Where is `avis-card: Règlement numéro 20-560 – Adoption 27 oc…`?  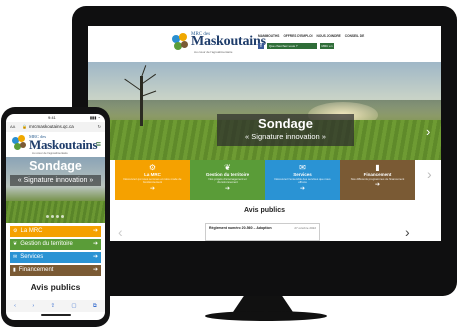 avis-card: Règlement numéro 20-560 – Adoption 27 oc… is located at coordinates (262, 232).